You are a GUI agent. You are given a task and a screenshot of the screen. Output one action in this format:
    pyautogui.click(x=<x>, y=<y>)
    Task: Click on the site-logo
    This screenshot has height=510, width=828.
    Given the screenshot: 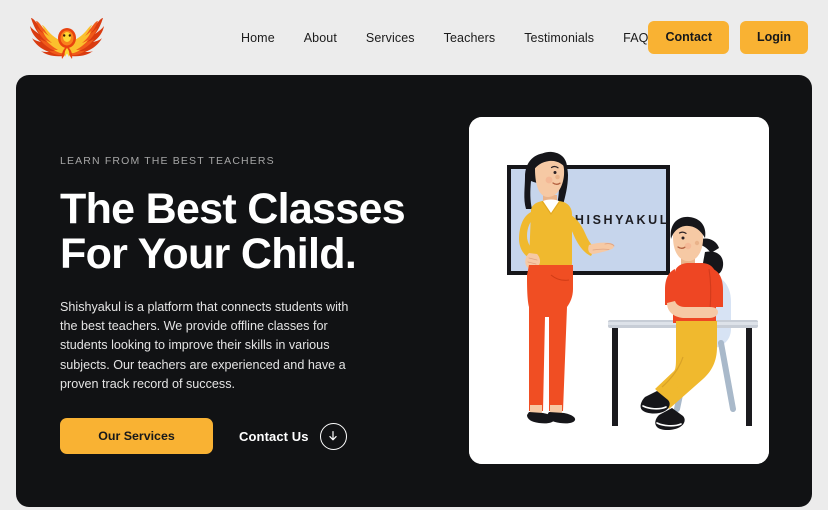 What is the action you would take?
    pyautogui.click(x=67, y=38)
    